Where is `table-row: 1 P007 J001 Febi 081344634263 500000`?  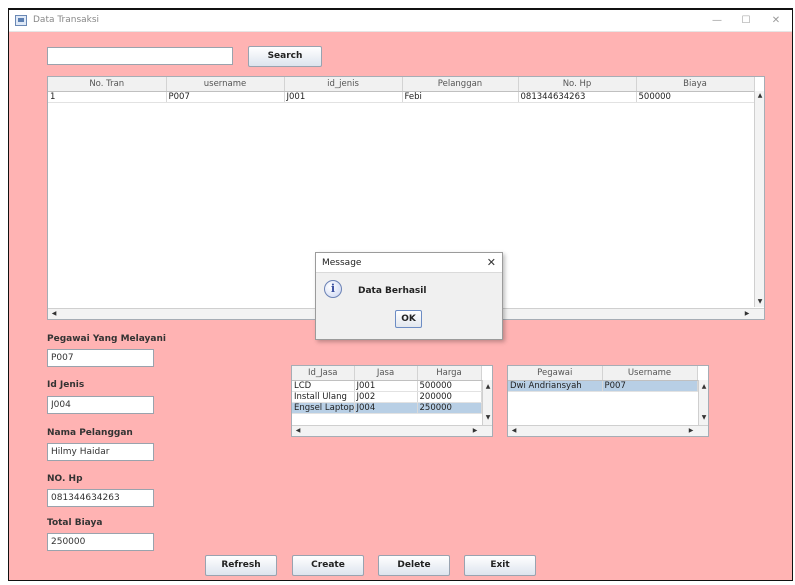 table-row: 1 P007 J001 Febi 081344634263 500000 is located at coordinates (401, 97).